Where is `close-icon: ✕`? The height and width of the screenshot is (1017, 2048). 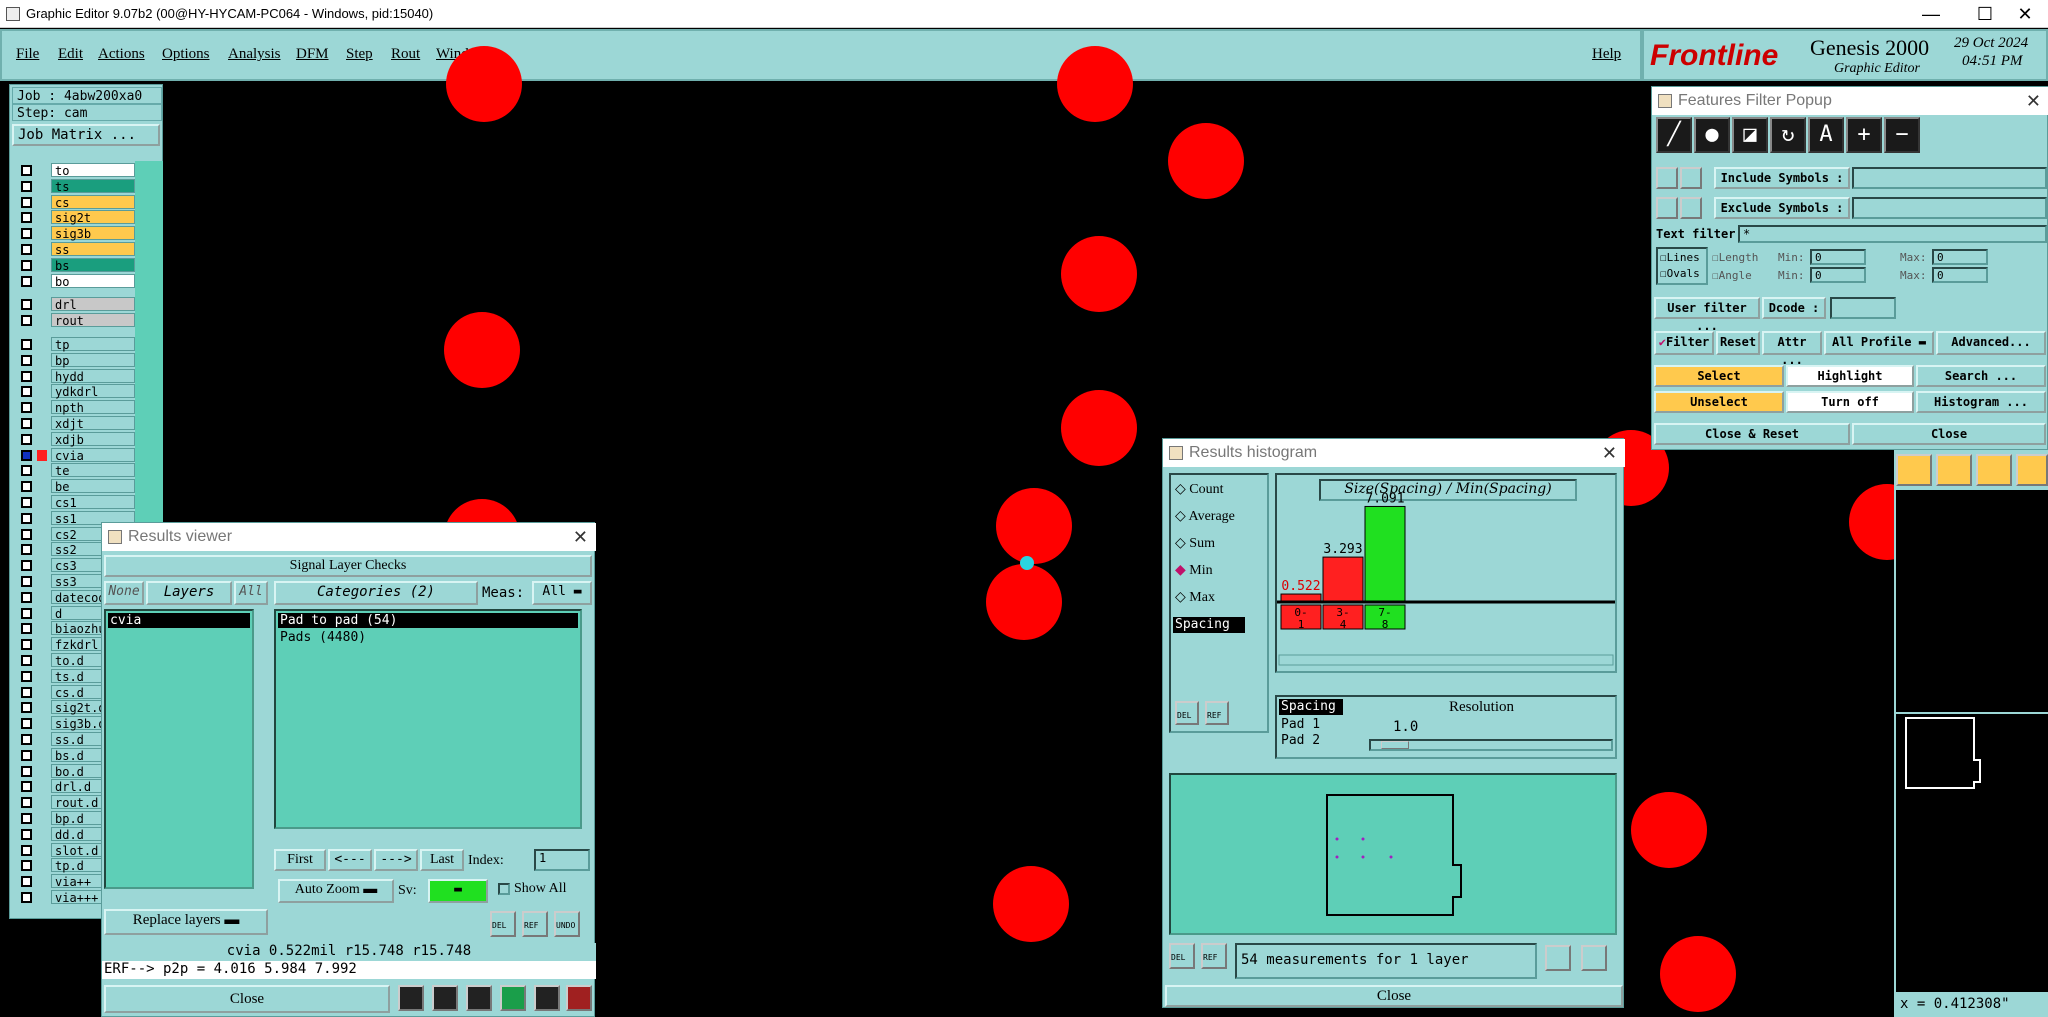
close-icon: ✕ is located at coordinates (1609, 453).